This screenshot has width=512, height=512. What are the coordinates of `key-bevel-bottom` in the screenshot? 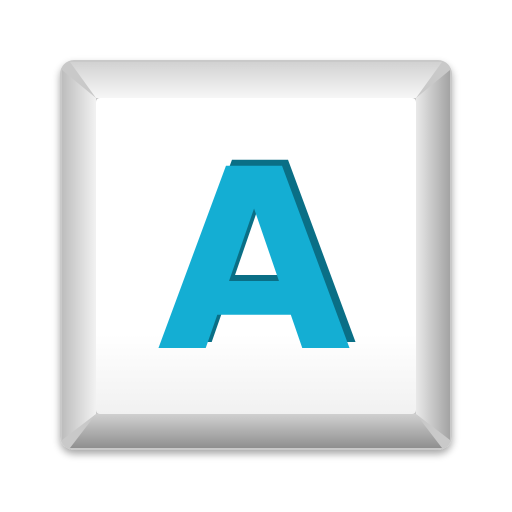 It's located at (256, 431).